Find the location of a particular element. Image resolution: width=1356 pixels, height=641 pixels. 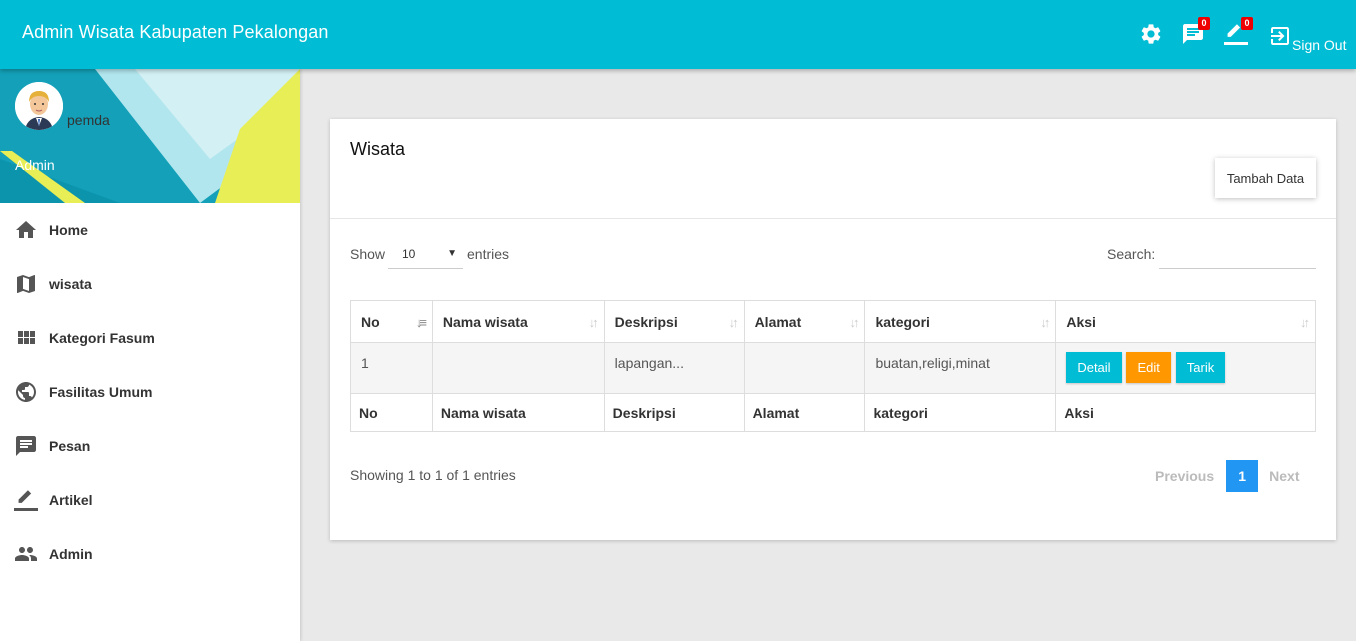

sidebar-item-kategori-fasum: Kategori Fasum is located at coordinates (150, 338).